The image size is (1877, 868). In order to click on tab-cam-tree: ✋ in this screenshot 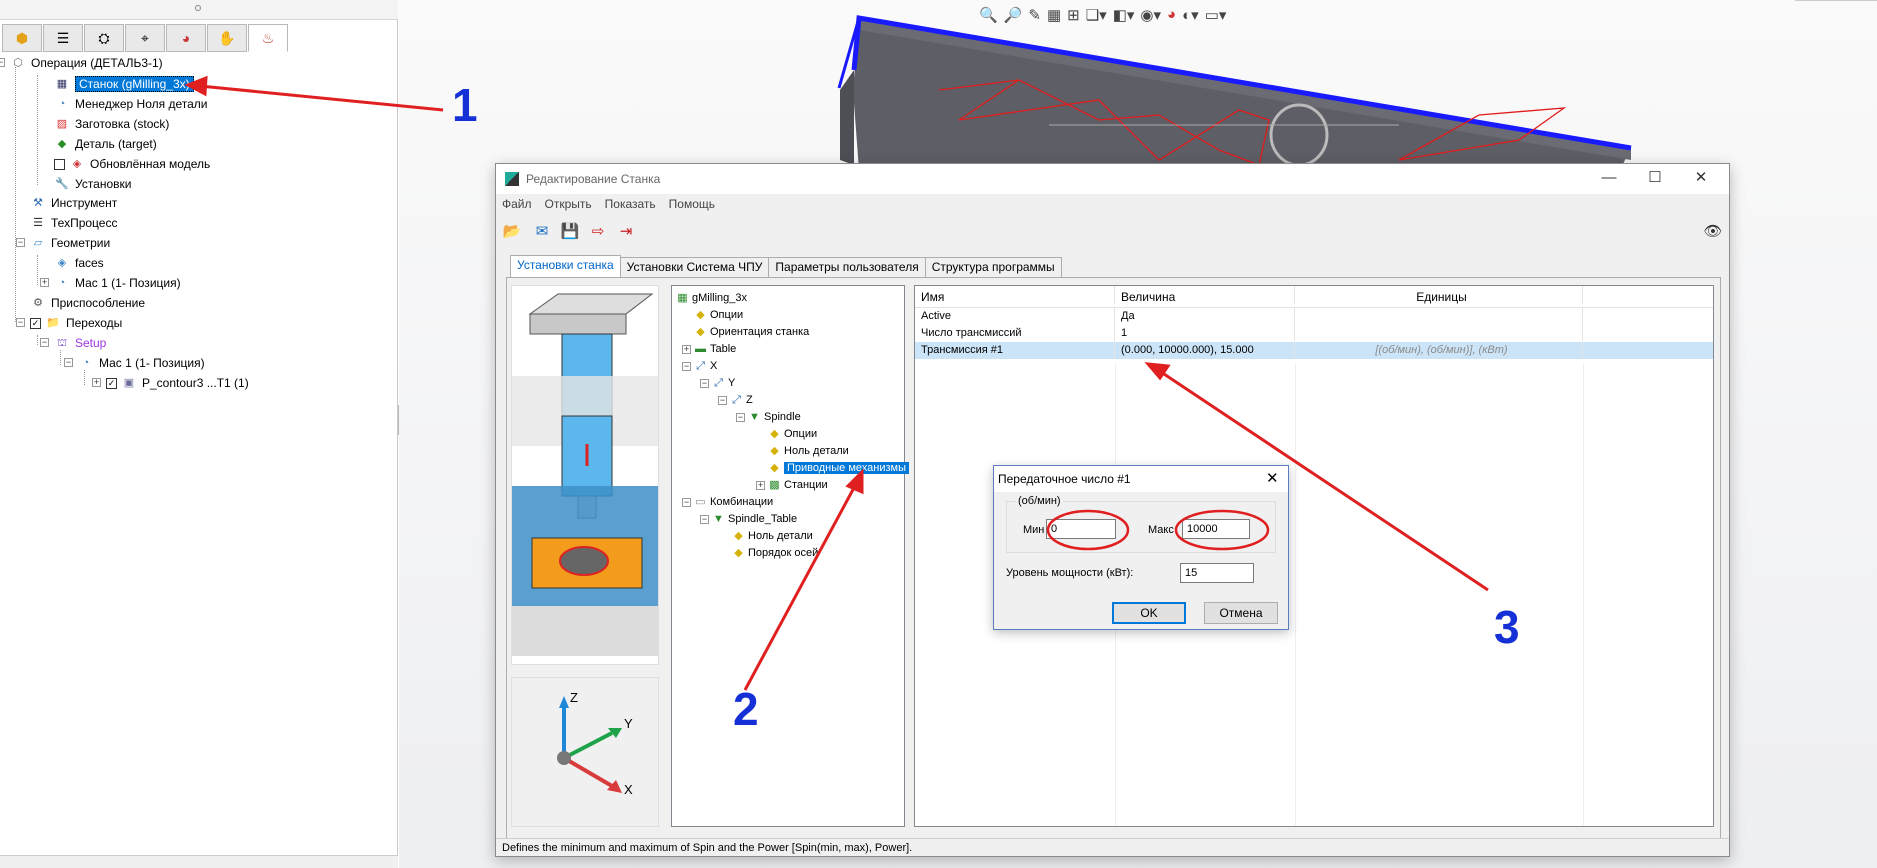, I will do `click(227, 38)`.